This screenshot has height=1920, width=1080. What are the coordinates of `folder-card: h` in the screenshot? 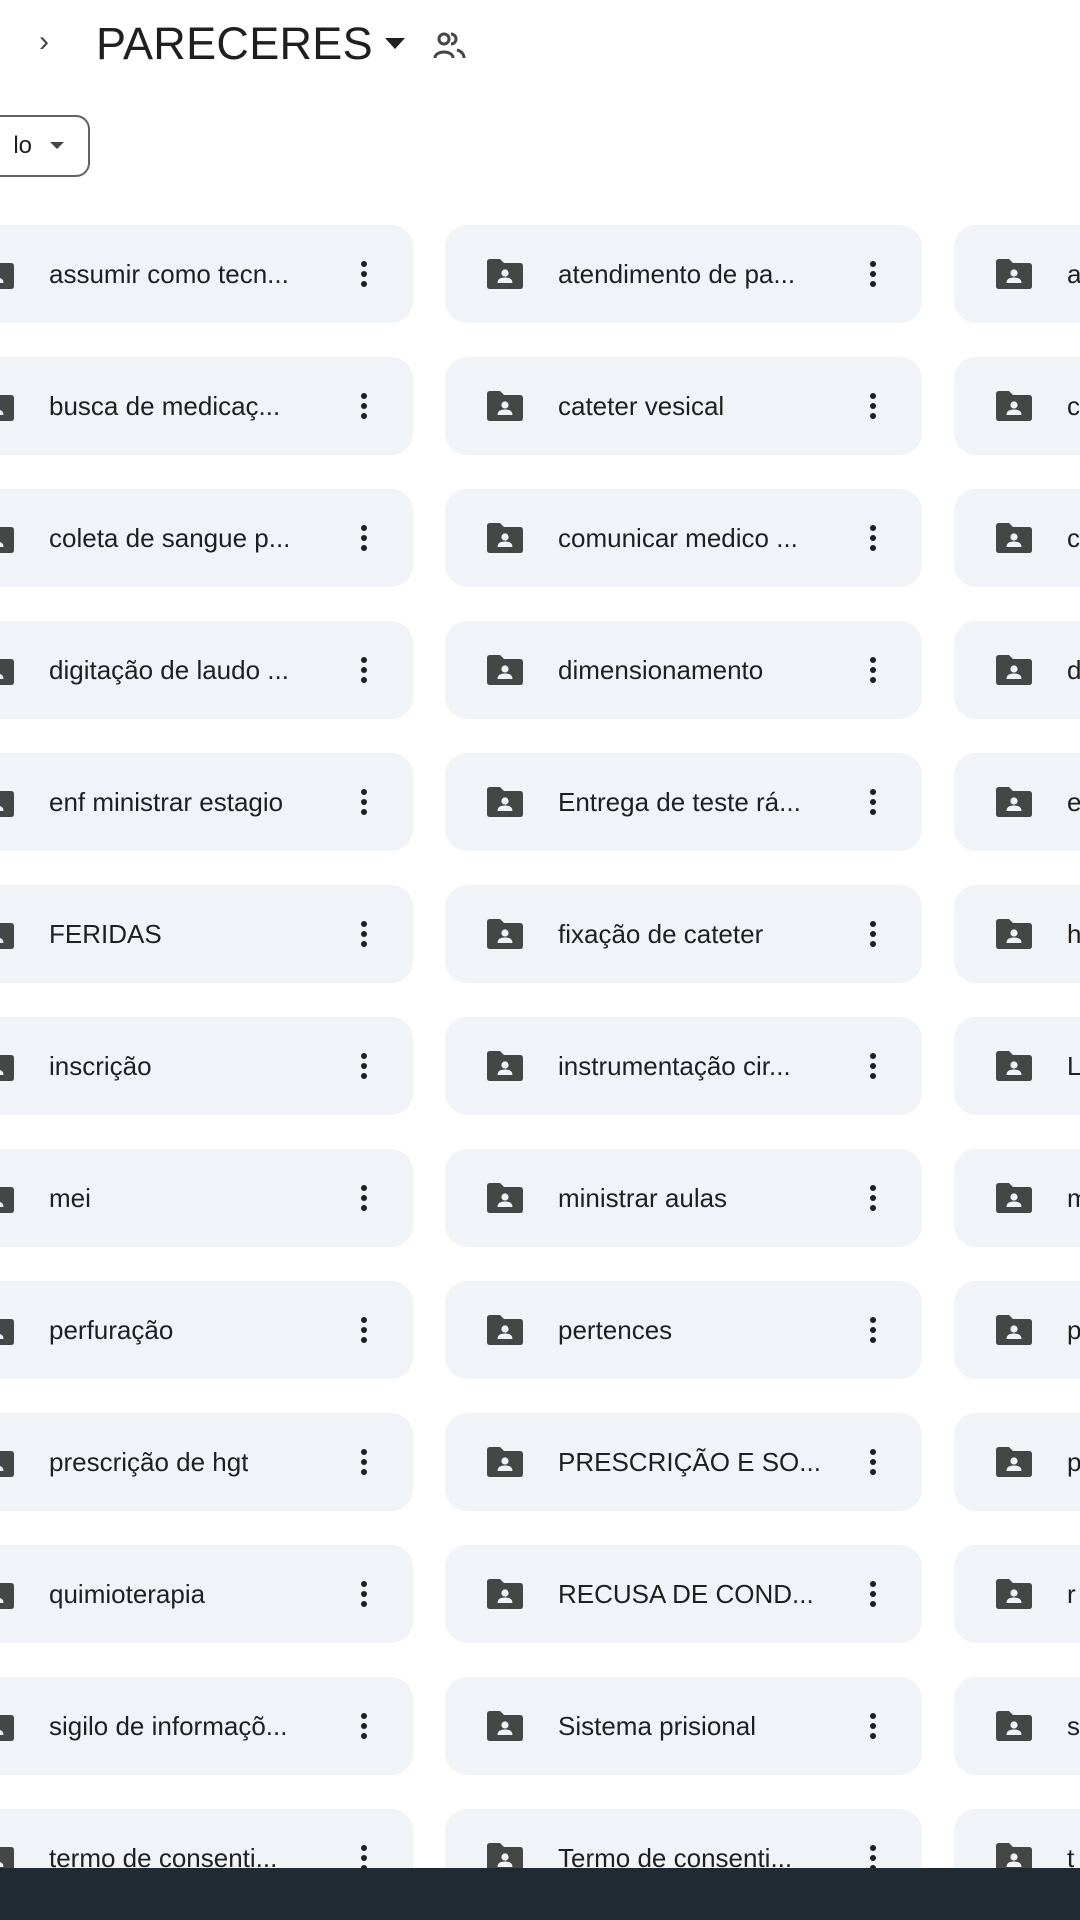 It's located at (1017, 934).